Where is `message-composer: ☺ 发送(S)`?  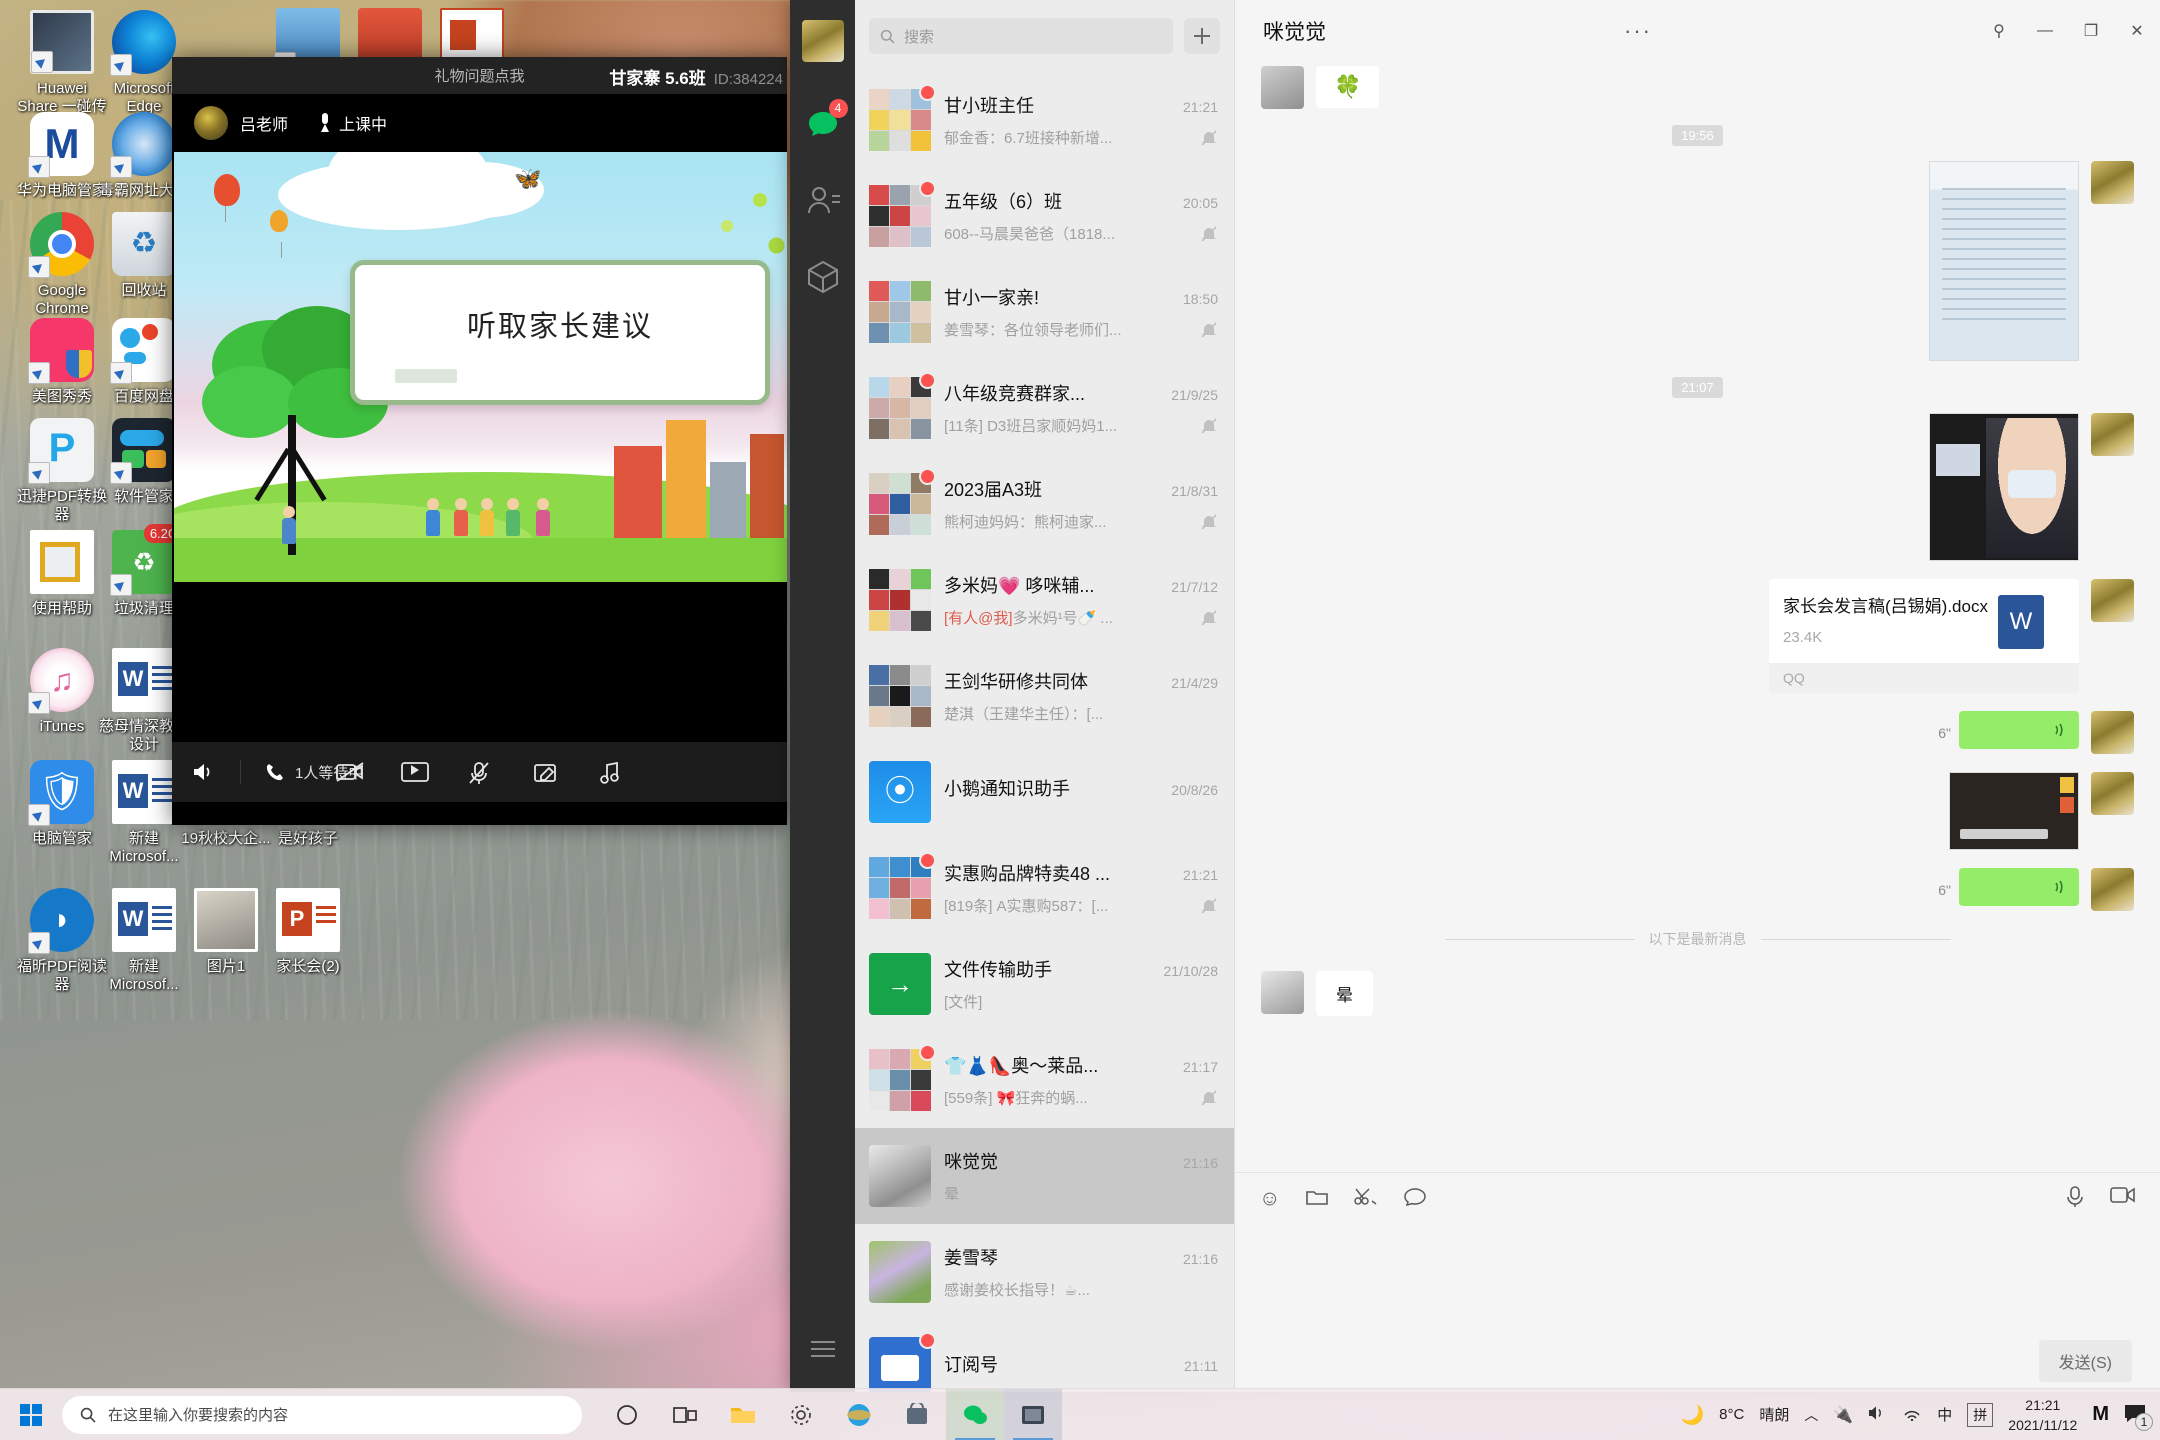 message-composer: ☺ 发送(S) is located at coordinates (1697, 1282).